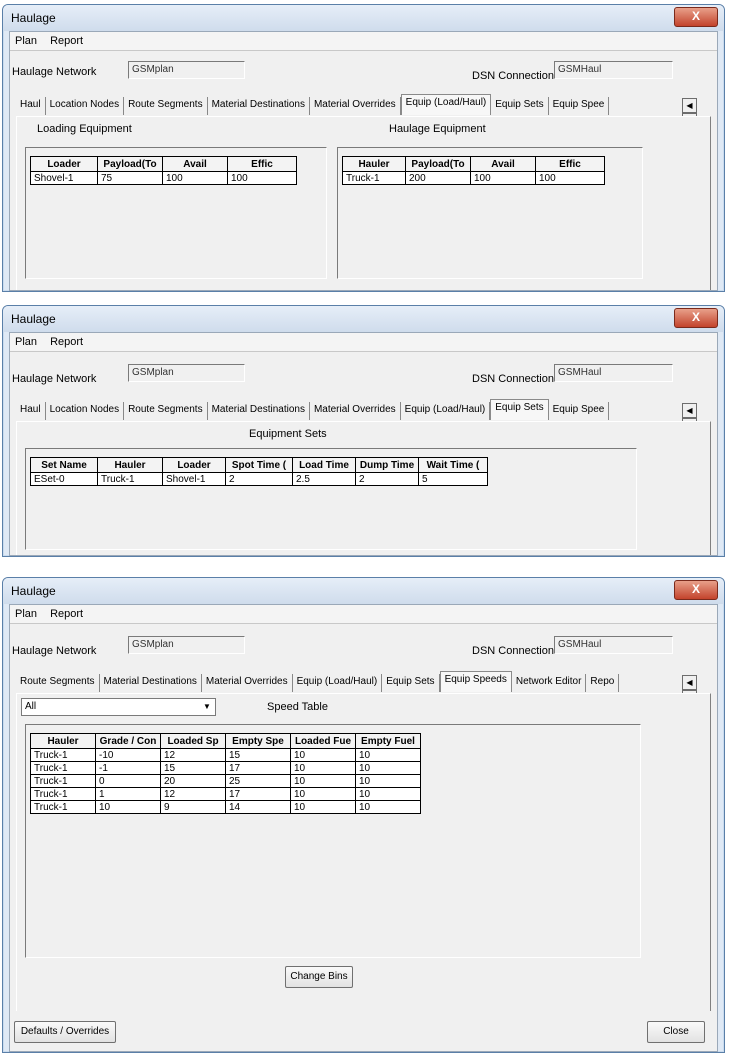 This screenshot has height=1055, width=729. What do you see at coordinates (324, 479) in the screenshot?
I see `cell: 2.5` at bounding box center [324, 479].